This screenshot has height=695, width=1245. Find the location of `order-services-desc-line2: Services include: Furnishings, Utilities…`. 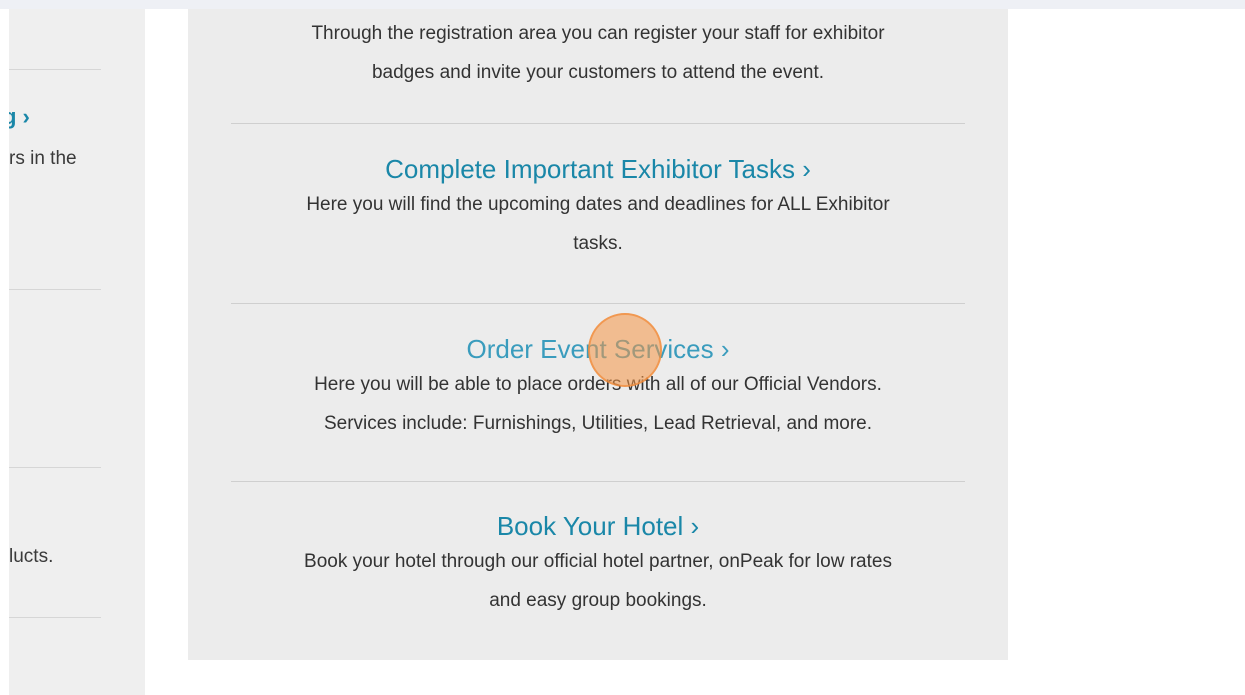

order-services-desc-line2: Services include: Furnishings, Utilities… is located at coordinates (598, 423).